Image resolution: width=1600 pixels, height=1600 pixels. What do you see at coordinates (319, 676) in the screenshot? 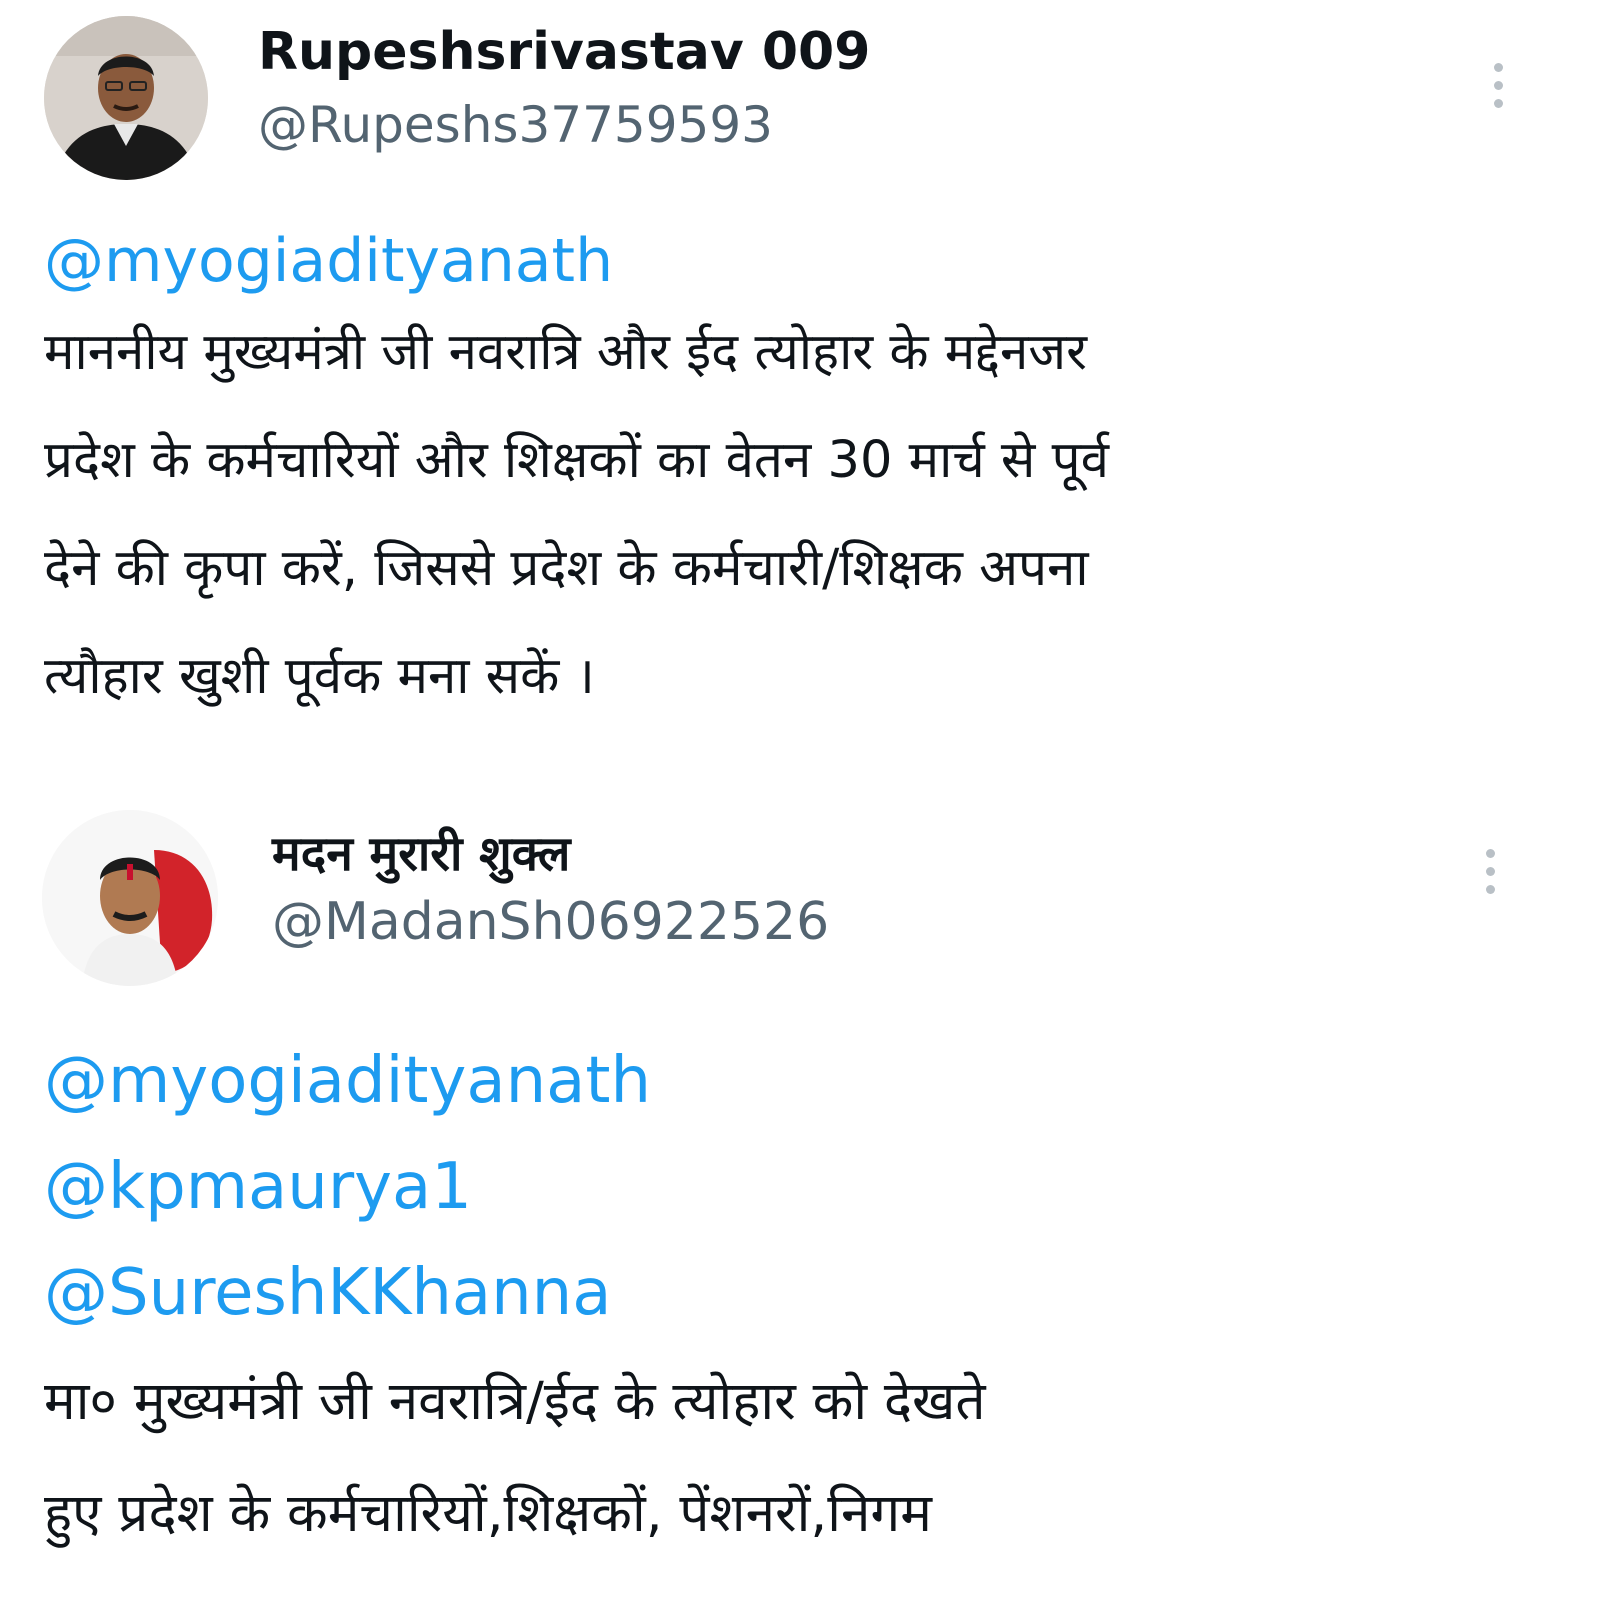
I see `tweet-text-line: त्यौहार खुशी पूर्वक मना सकें ।` at bounding box center [319, 676].